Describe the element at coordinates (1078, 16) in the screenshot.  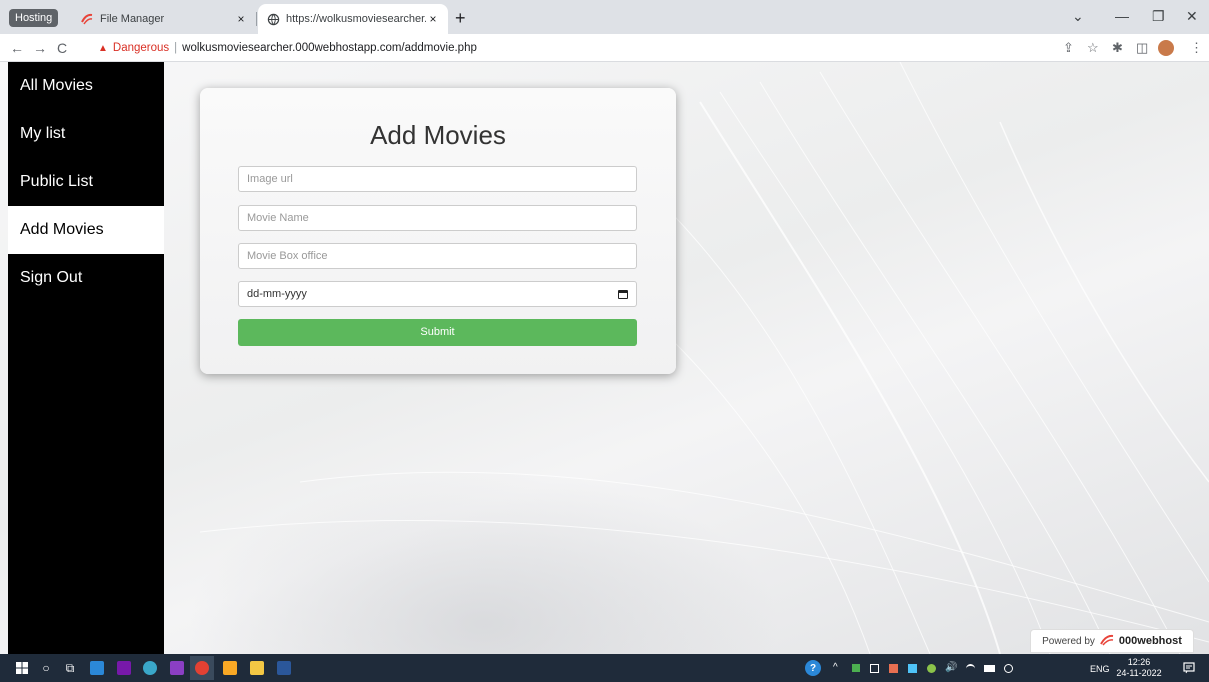
I see `tab-search-icon: ⌄` at that location.